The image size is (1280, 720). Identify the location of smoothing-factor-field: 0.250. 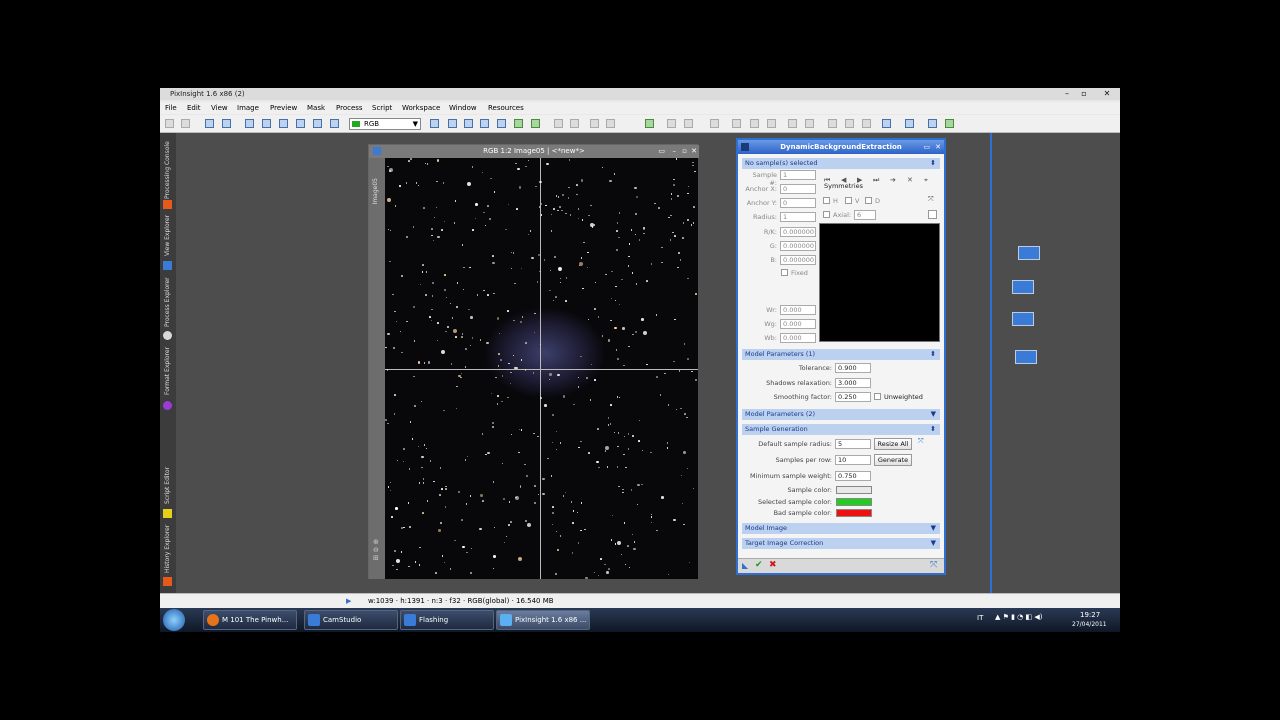
(853, 397).